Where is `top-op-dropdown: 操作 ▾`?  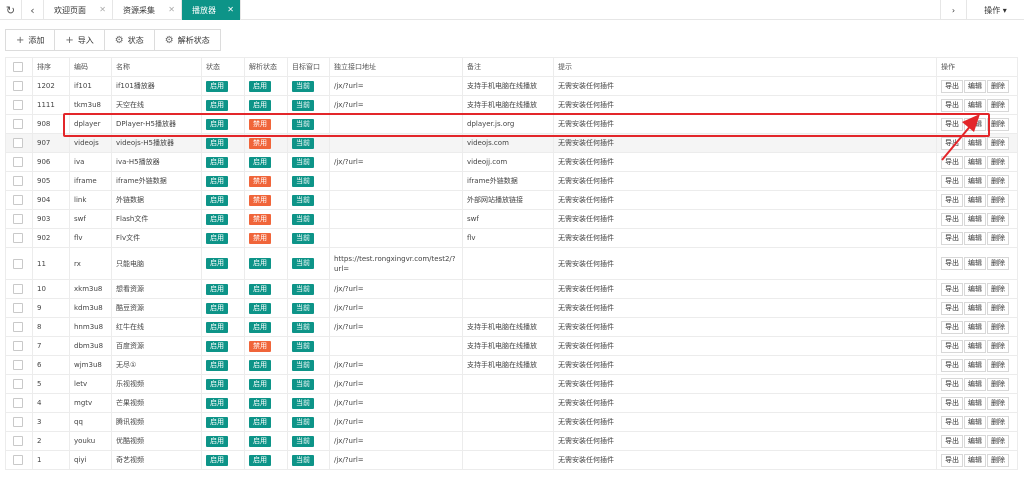
top-op-dropdown: 操作 ▾ is located at coordinates (995, 10).